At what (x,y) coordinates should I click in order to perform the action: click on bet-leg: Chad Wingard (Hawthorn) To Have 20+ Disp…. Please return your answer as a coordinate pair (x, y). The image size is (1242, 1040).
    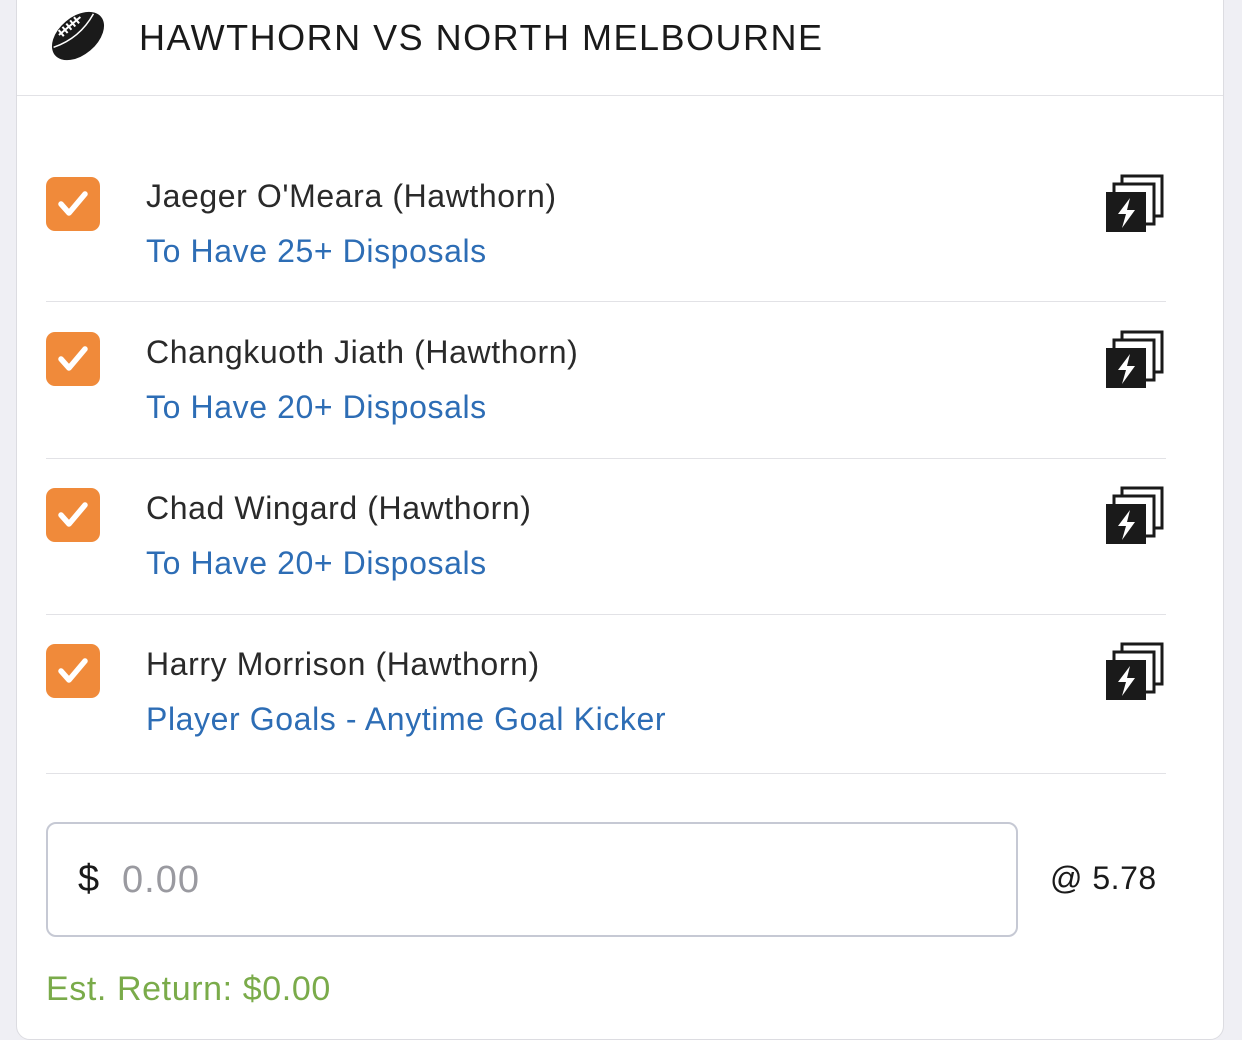
    Looking at the image, I should click on (606, 537).